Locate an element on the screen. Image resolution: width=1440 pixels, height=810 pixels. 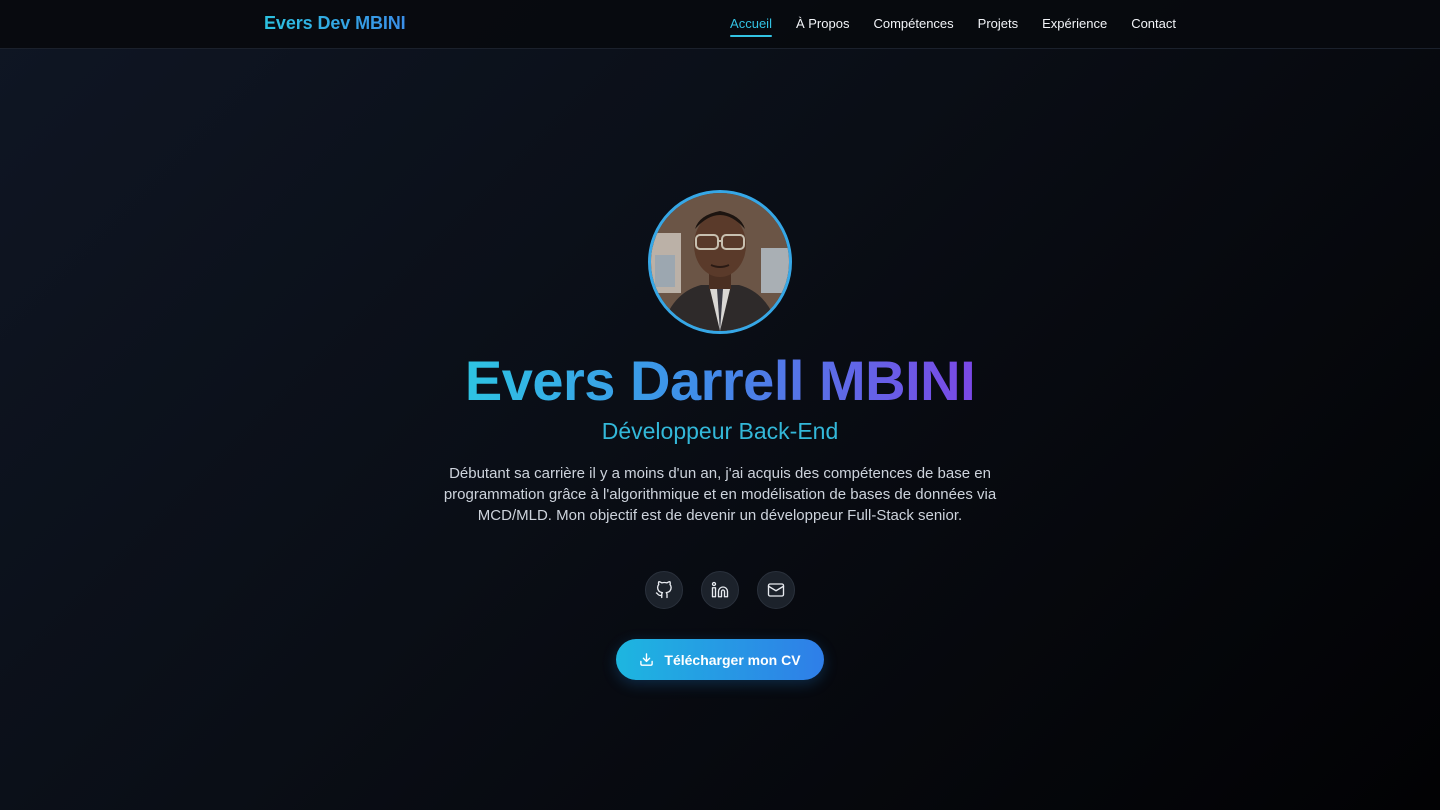
github-button is located at coordinates (664, 590).